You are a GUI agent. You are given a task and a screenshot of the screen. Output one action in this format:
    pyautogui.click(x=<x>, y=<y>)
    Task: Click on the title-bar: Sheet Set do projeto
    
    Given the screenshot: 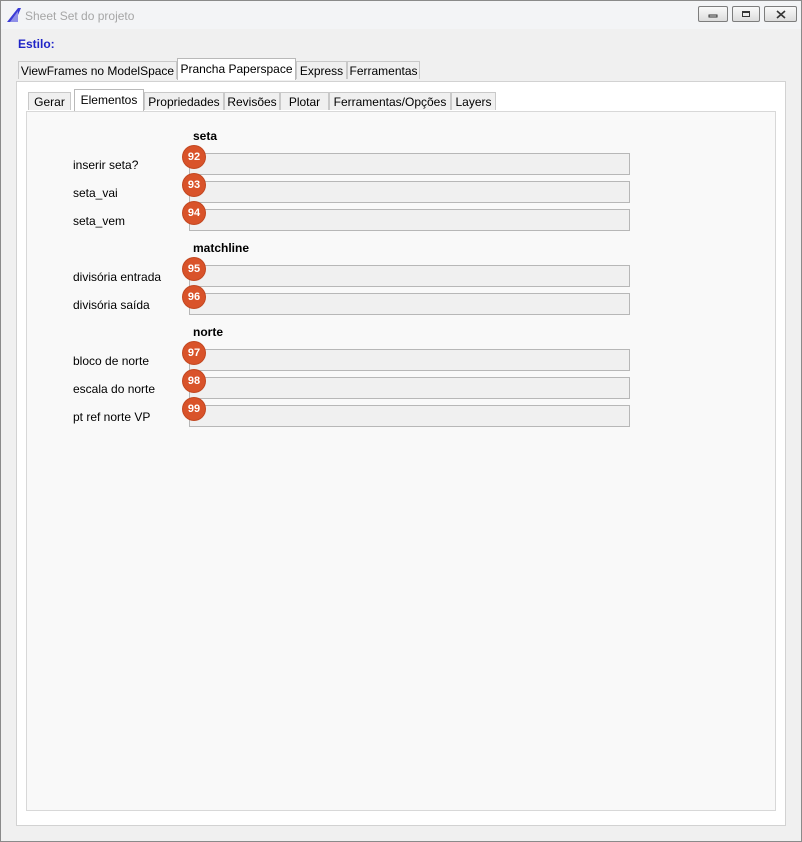 What is the action you would take?
    pyautogui.click(x=401, y=15)
    